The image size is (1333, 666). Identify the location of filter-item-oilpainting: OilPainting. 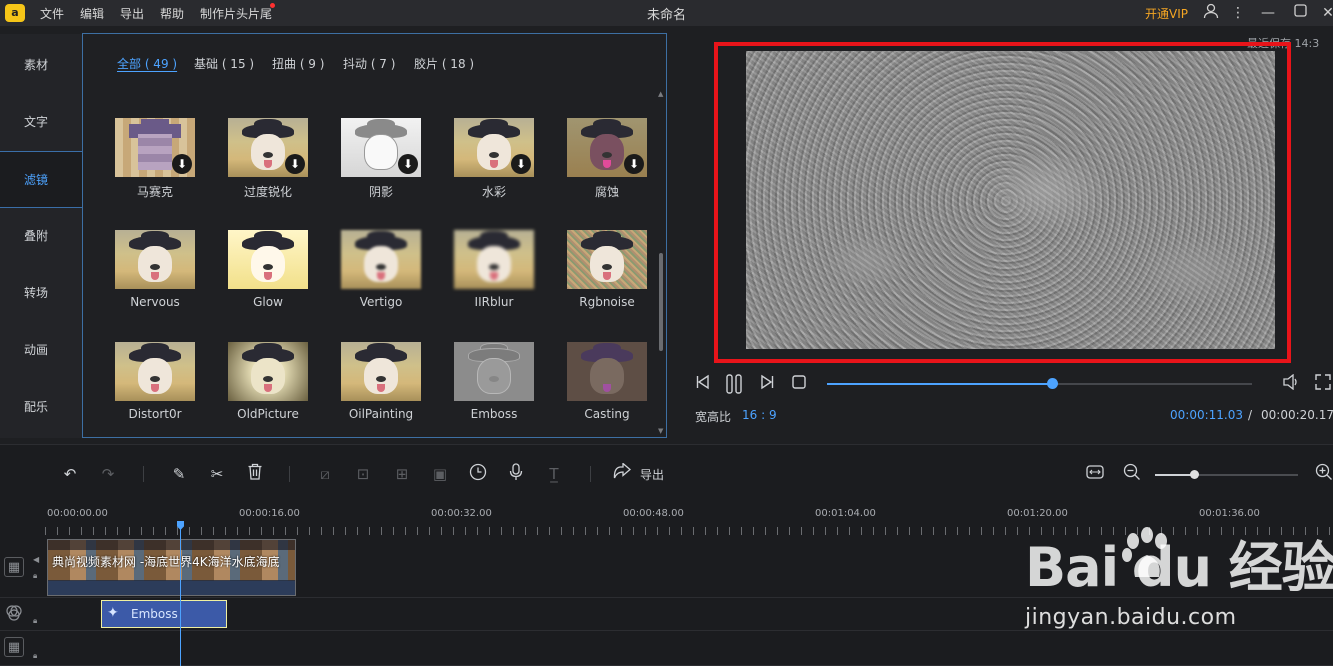
(381, 388).